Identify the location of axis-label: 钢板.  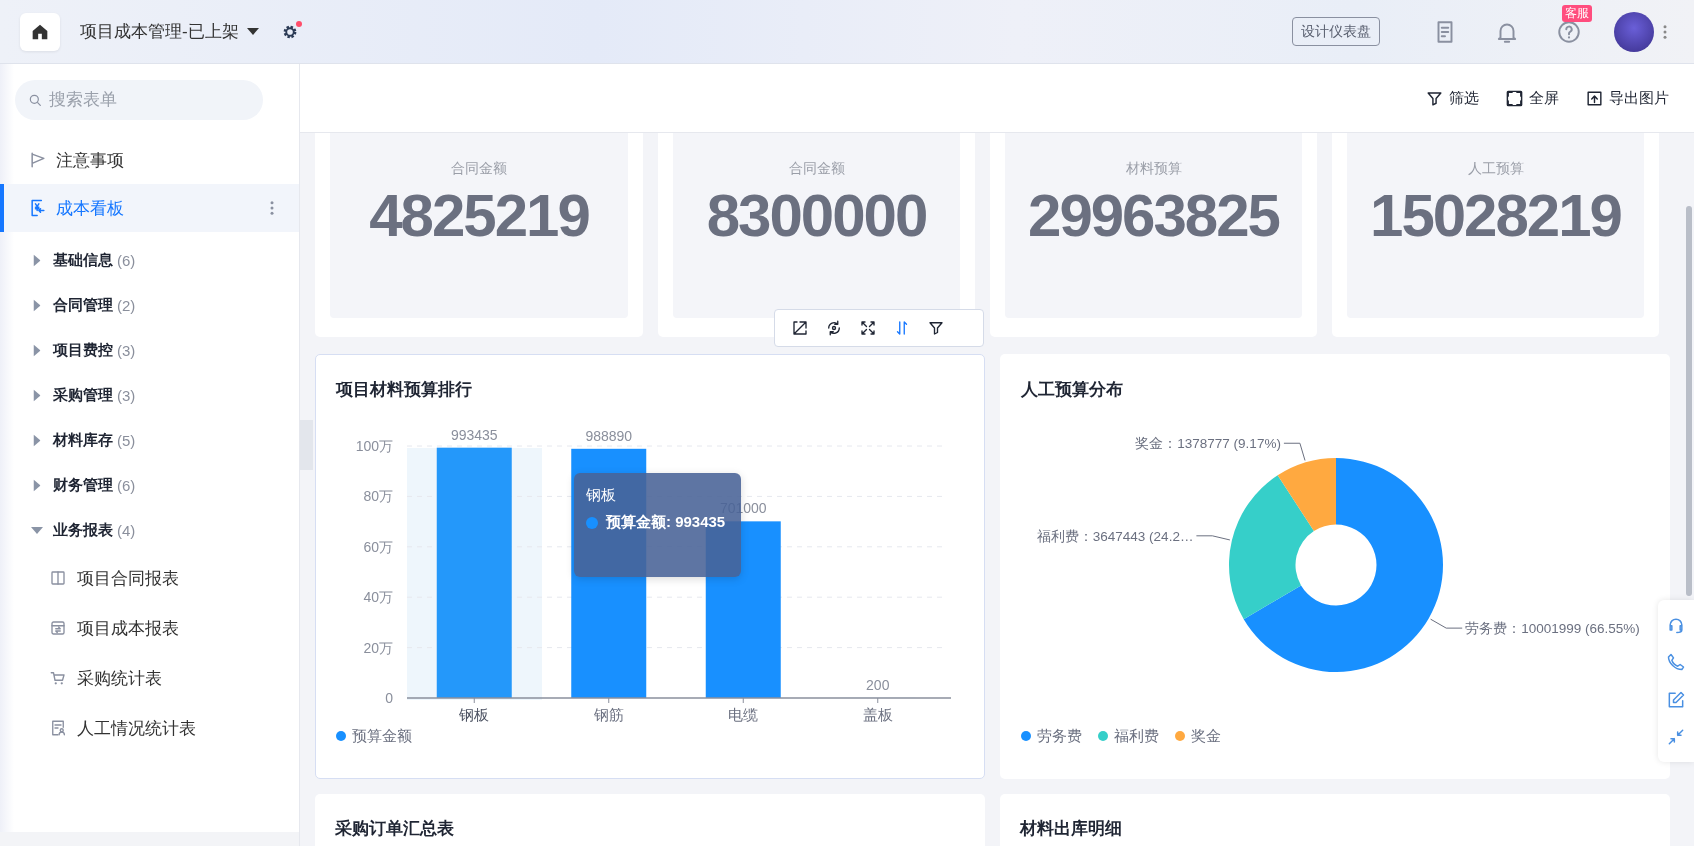
(474, 714).